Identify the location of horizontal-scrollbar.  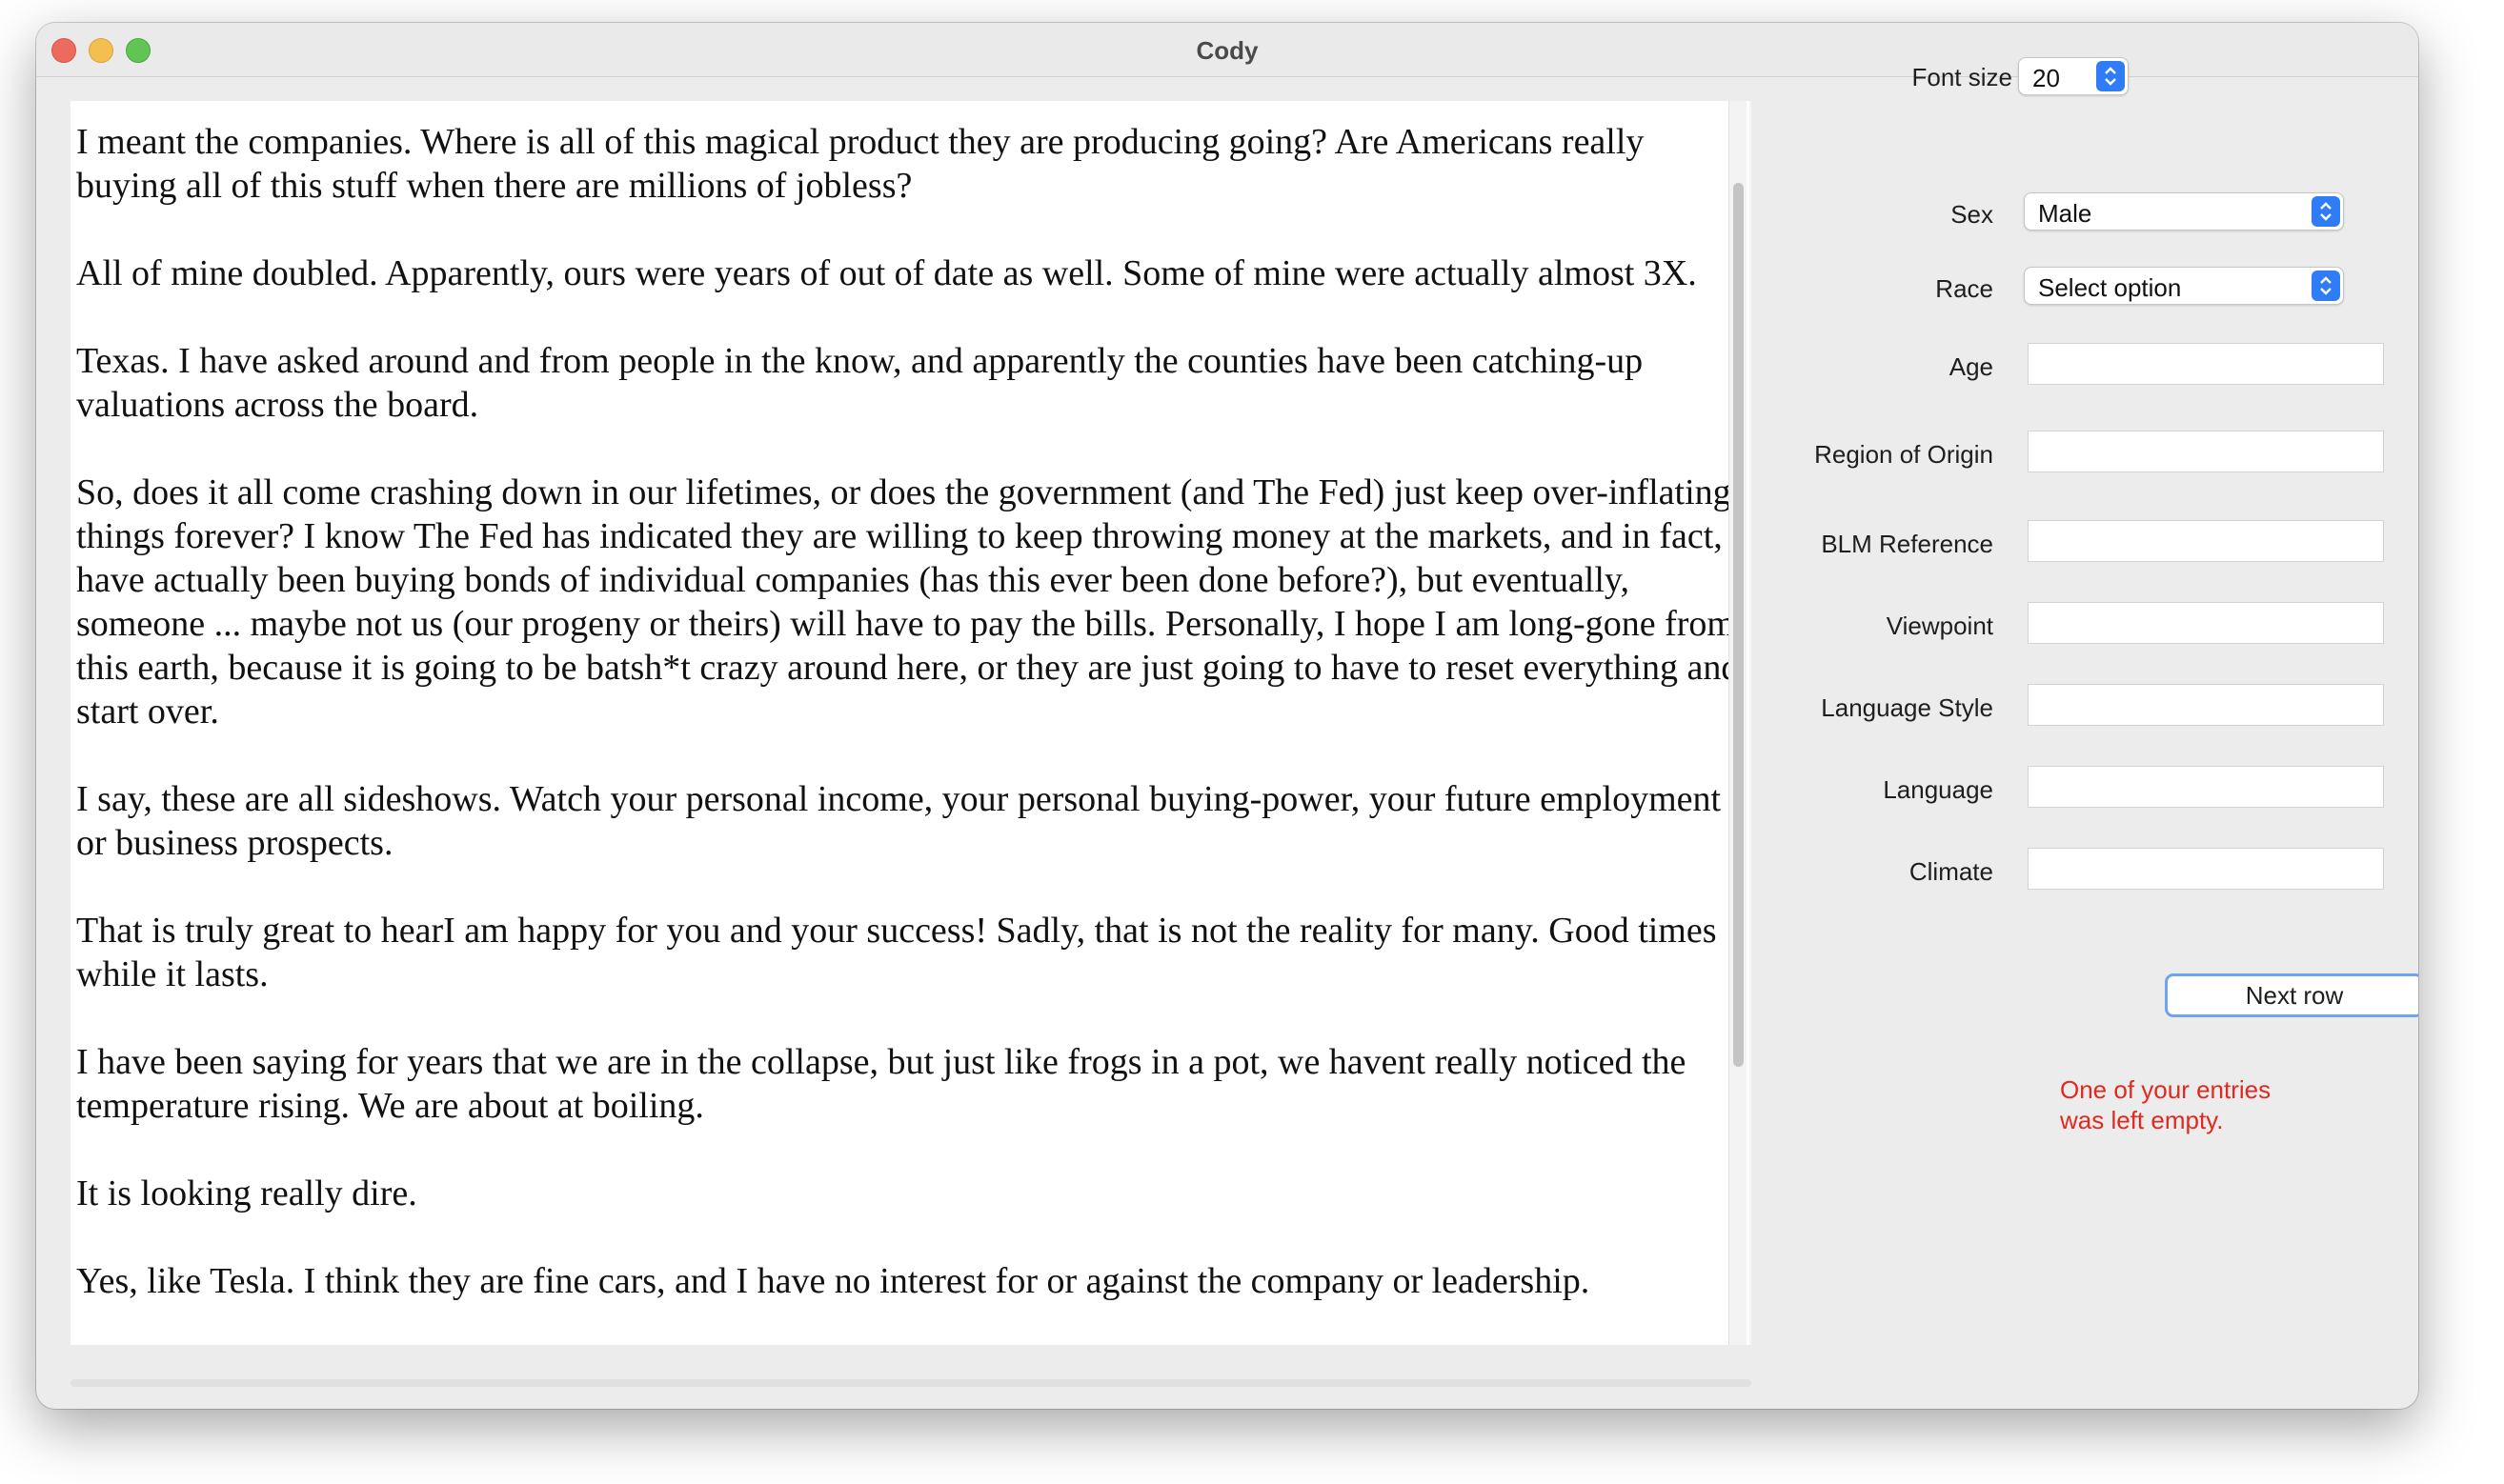
(911, 1383).